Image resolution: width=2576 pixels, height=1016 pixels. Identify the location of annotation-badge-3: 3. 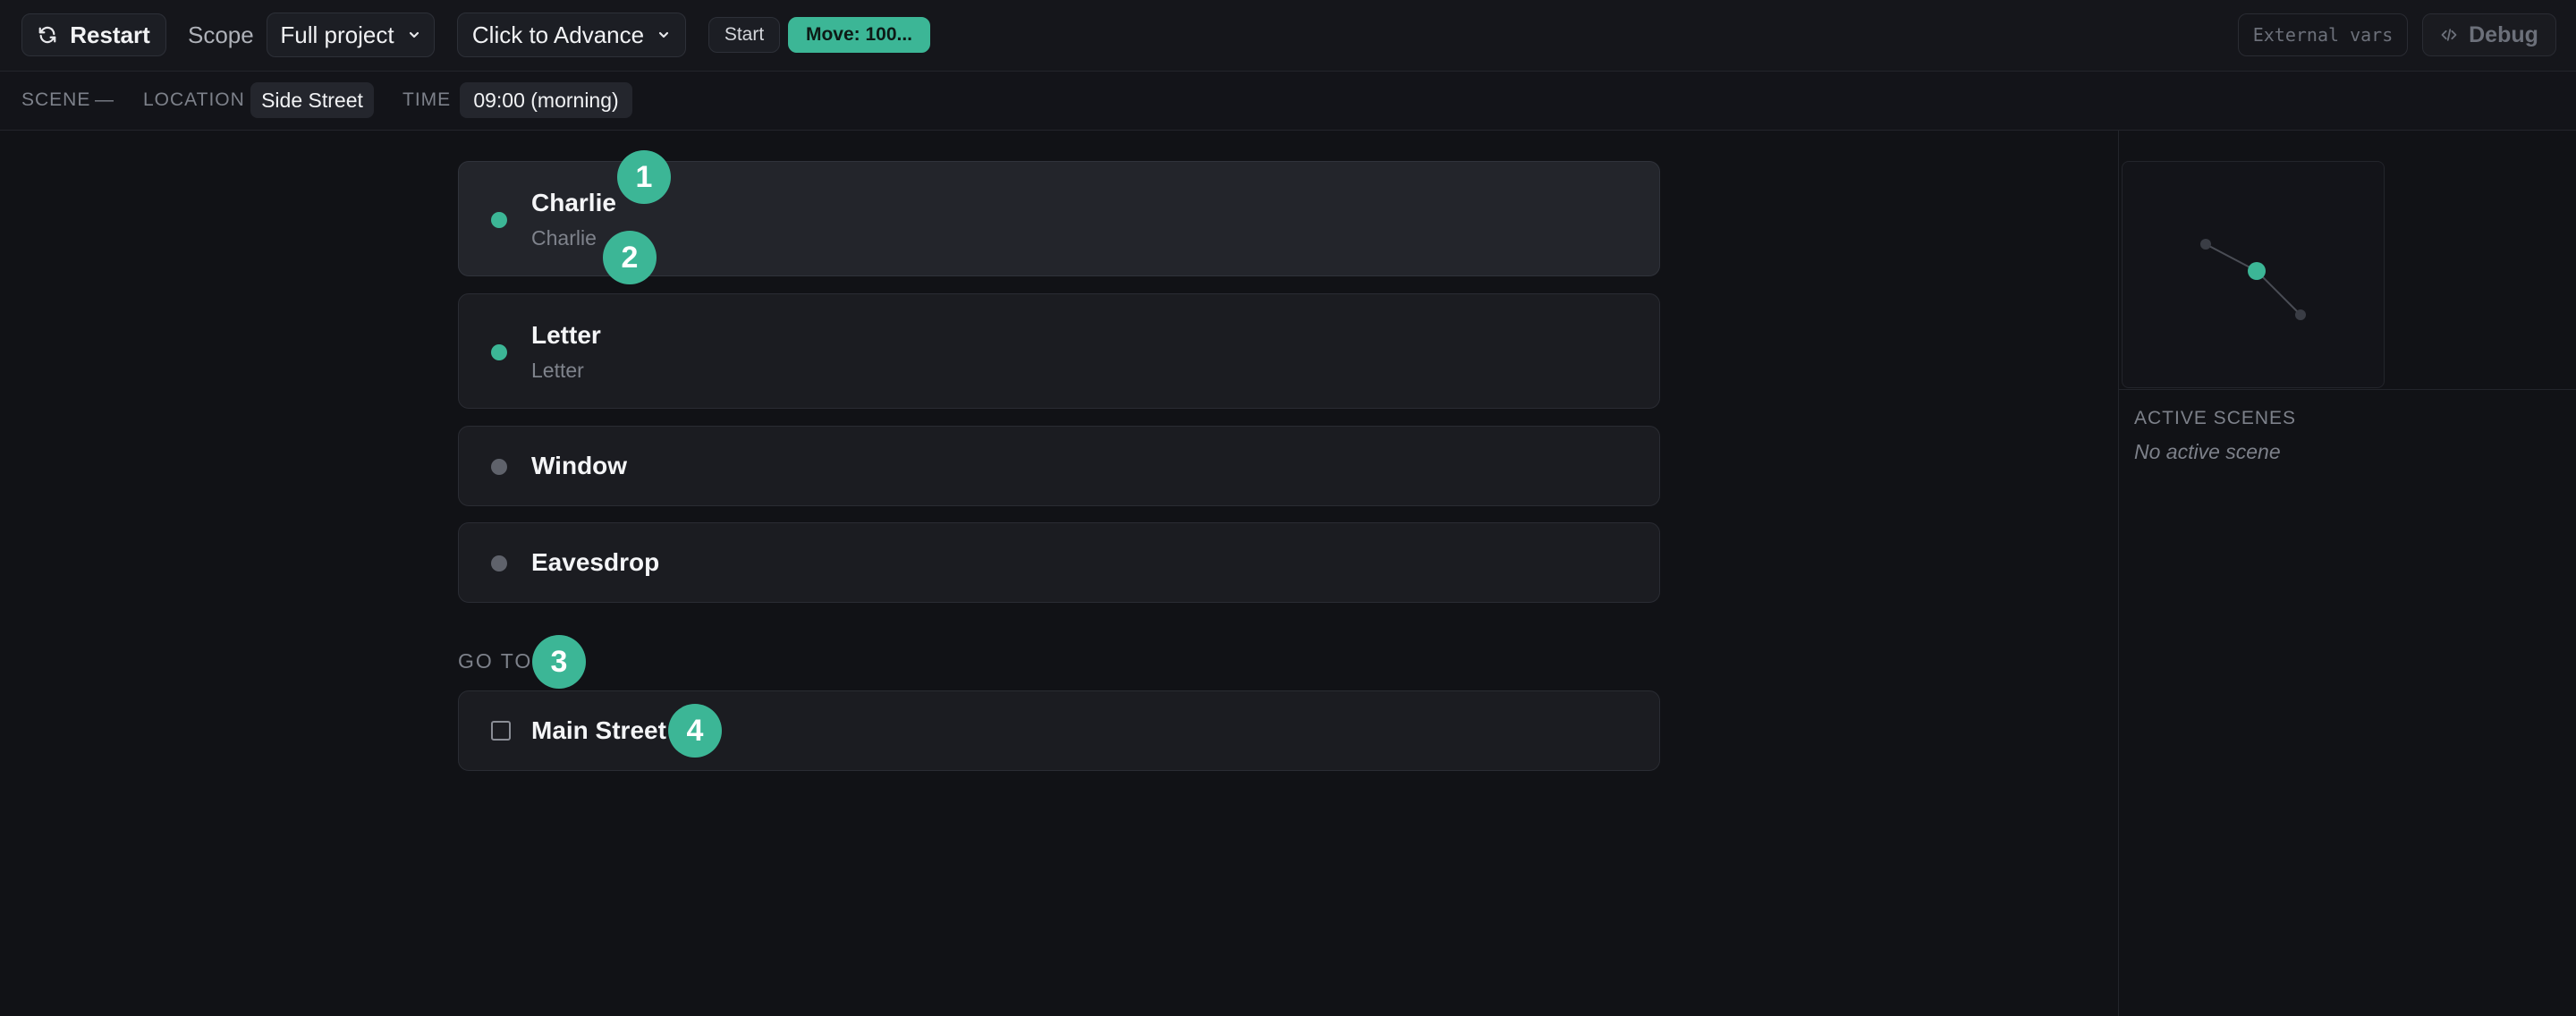
(559, 662).